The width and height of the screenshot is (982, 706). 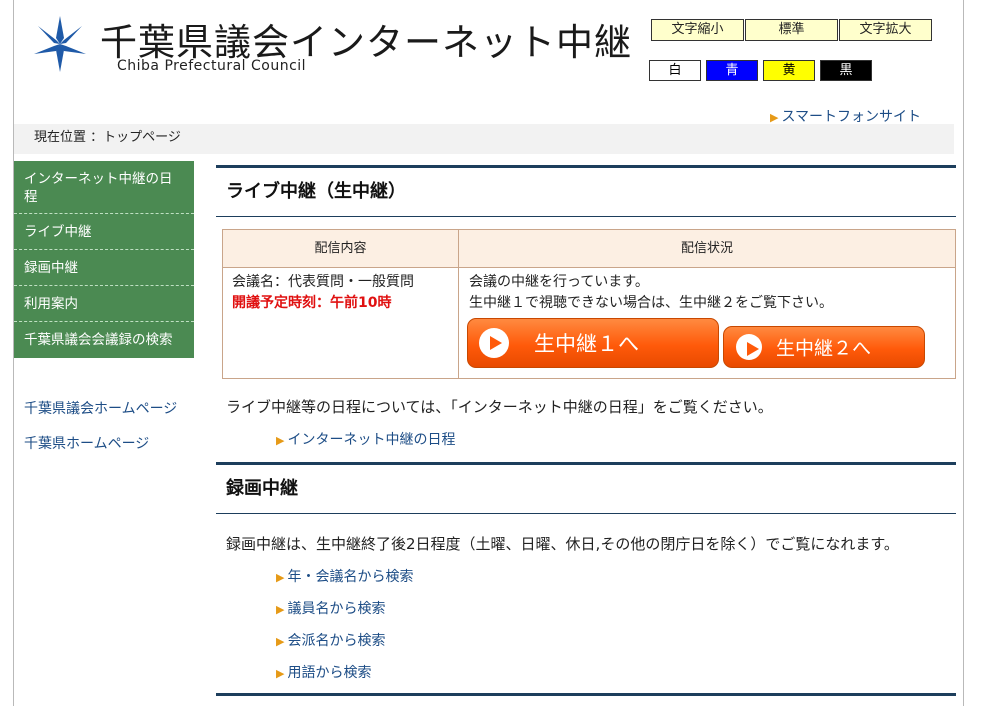 I want to click on status-line-2: 生中継１で視聴できない場合は、生中継２をご覧下さい。, so click(x=651, y=303).